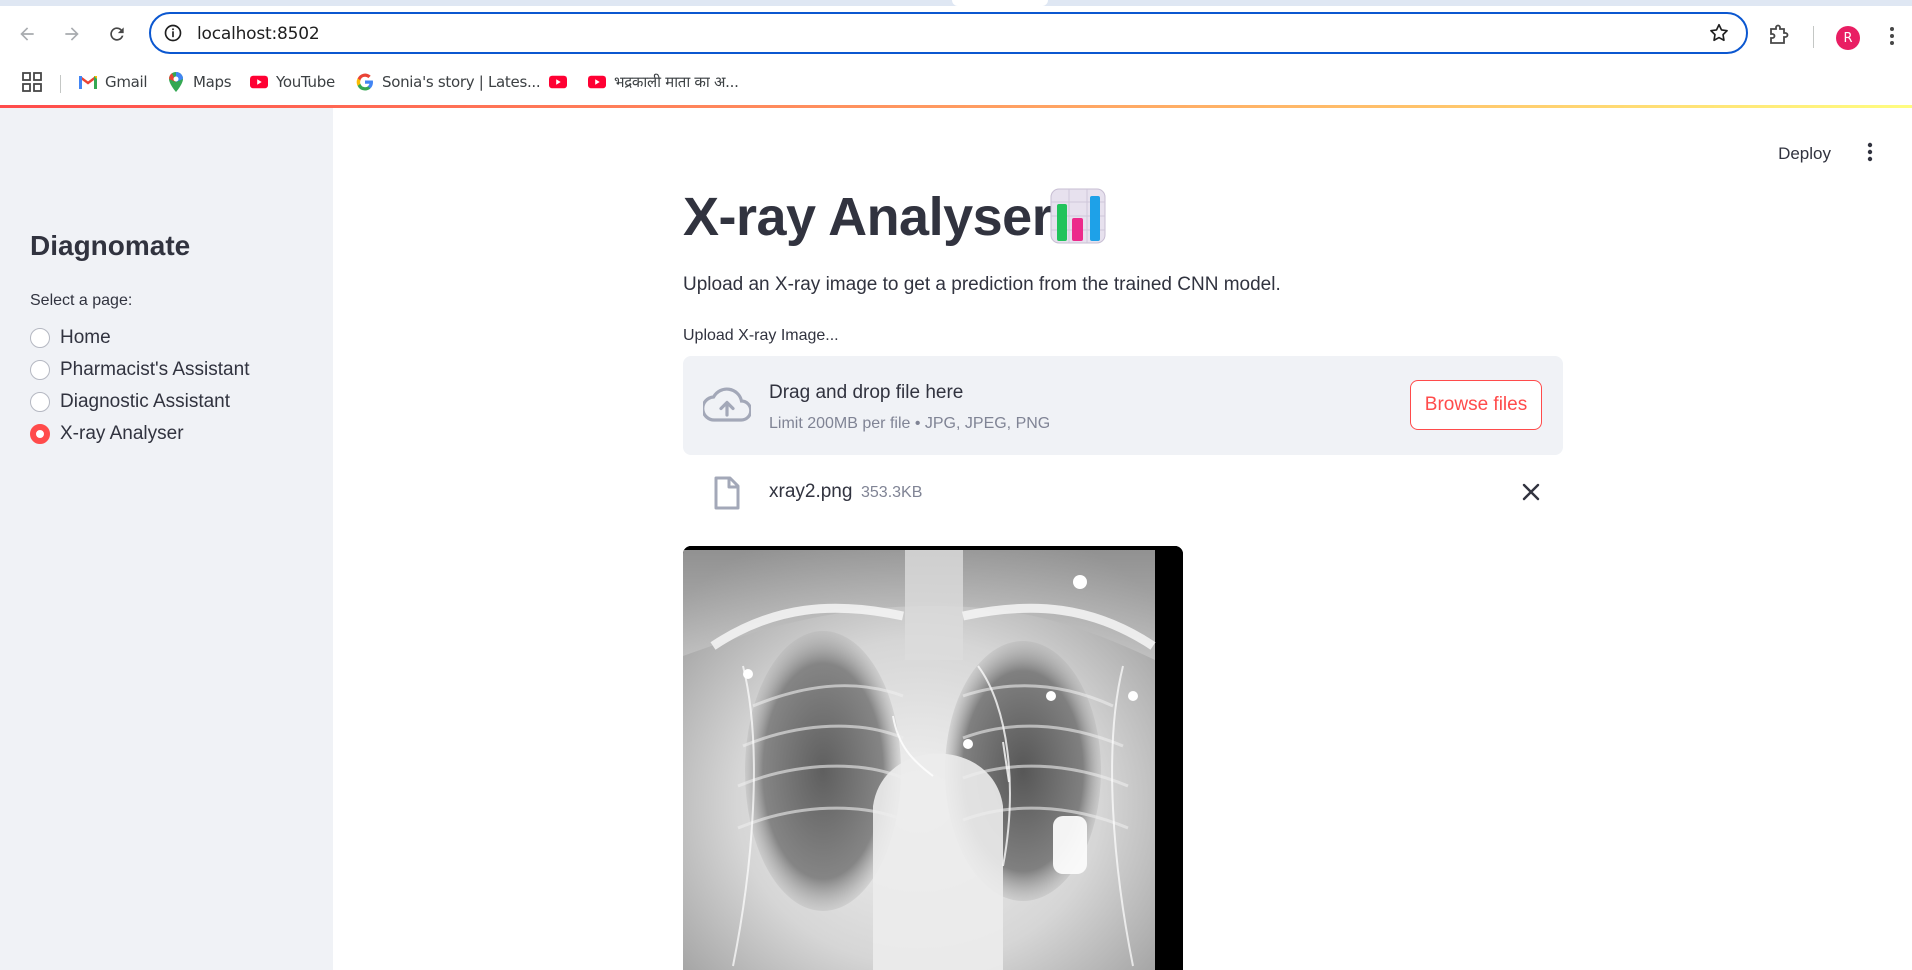 This screenshot has height=970, width=1912. What do you see at coordinates (1804, 154) in the screenshot?
I see `deploy-button: Deploy` at bounding box center [1804, 154].